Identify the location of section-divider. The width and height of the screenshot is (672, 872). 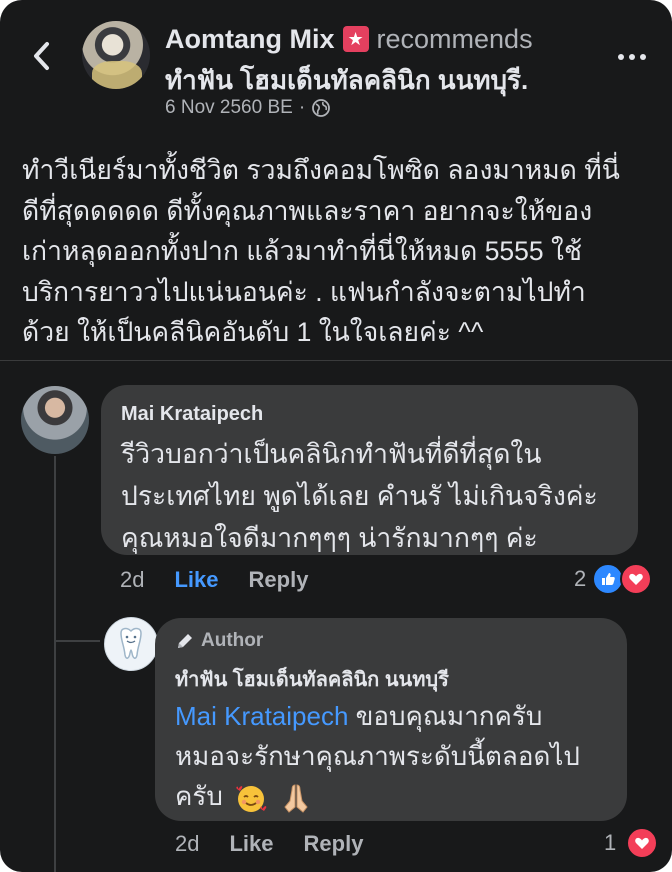
(336, 360).